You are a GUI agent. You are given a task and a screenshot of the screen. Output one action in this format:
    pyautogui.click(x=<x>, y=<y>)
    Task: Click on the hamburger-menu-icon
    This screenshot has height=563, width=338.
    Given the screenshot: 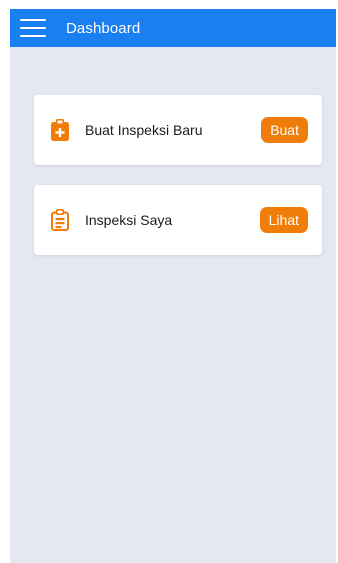 What is the action you would take?
    pyautogui.click(x=33, y=28)
    